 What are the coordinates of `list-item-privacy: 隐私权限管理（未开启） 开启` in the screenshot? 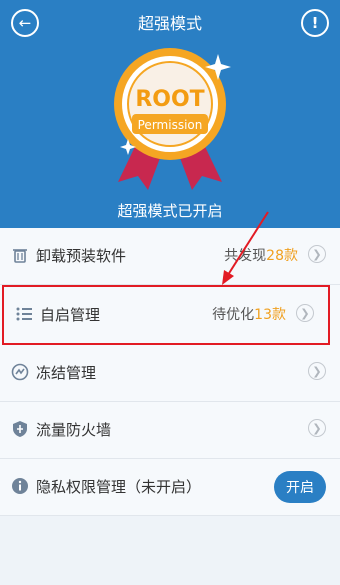 It's located at (170, 487).